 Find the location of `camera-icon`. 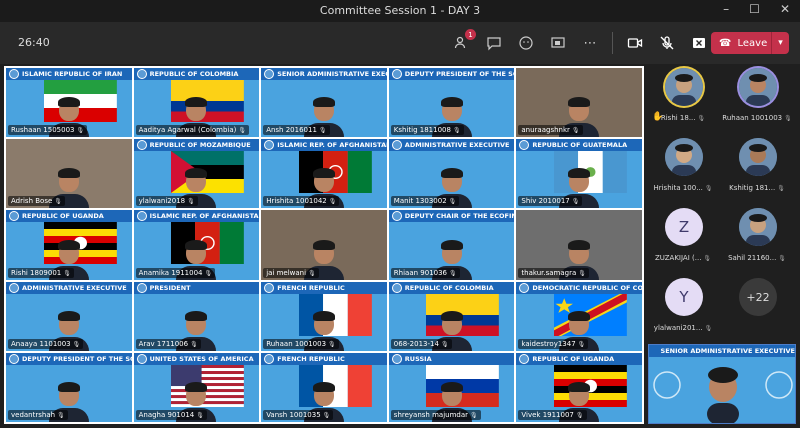

camera-icon is located at coordinates (635, 43).